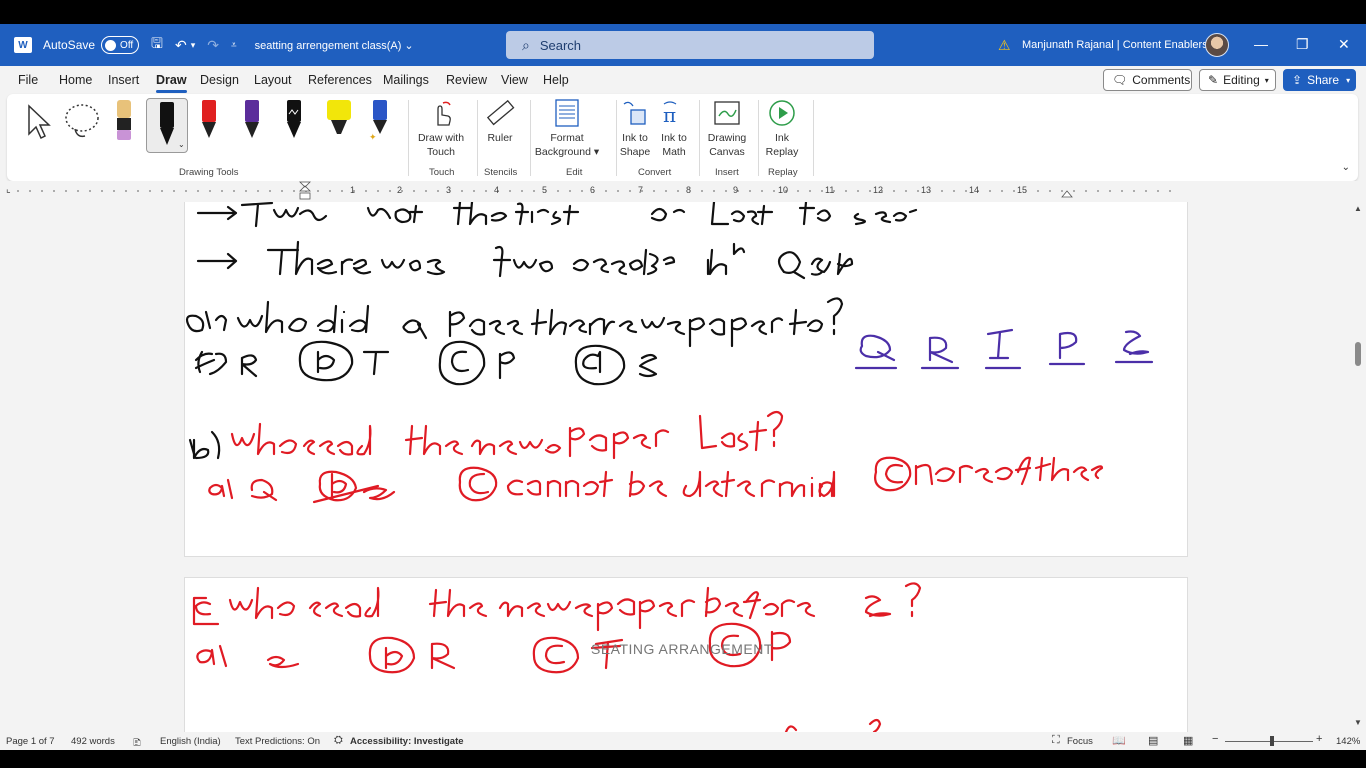 Image resolution: width=1366 pixels, height=768 pixels. What do you see at coordinates (466, 80) in the screenshot?
I see `tab-review: Review` at bounding box center [466, 80].